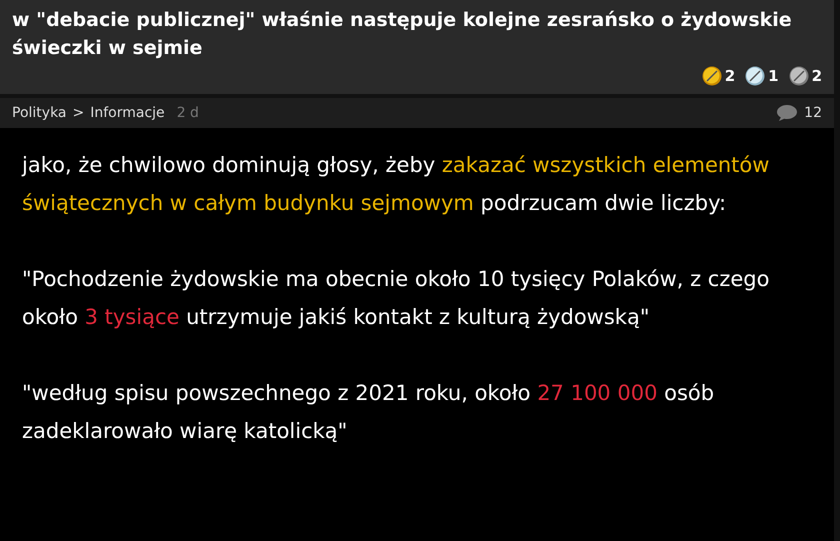  Describe the element at coordinates (396, 298) in the screenshot. I see `post-paragraph: "Pochodzenie żydowskie ma obecnie około 10 tysięcy Polaków, z czego około 3 tysiące utrzymuje jakiś kontakt z kulturą żydowską"` at that location.